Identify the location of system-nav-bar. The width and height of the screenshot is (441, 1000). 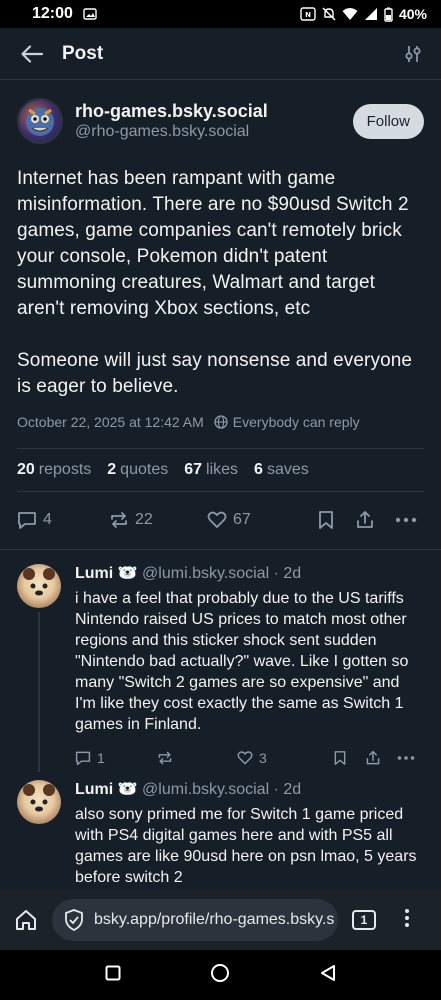
(220, 975).